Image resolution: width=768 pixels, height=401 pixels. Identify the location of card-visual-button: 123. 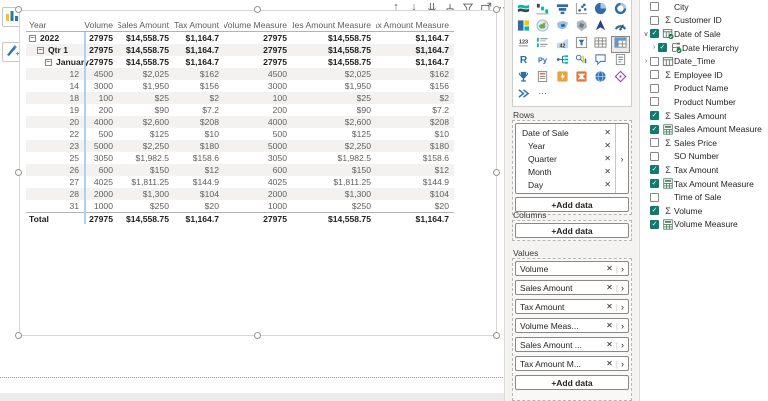
(523, 44).